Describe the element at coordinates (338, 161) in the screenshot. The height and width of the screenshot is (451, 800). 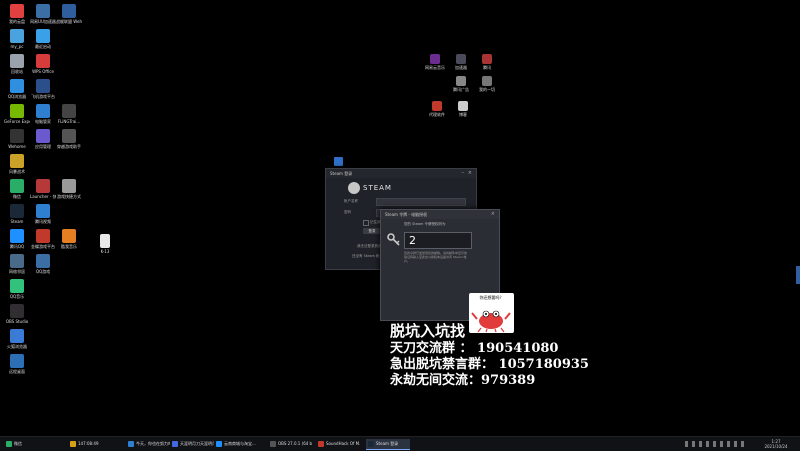
I see `steam-taskbar-floating-icon` at that location.